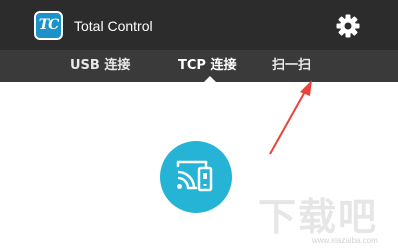 The width and height of the screenshot is (398, 250). Describe the element at coordinates (345, 240) in the screenshot. I see `watermark-url: www.xiazaiba.com` at that location.